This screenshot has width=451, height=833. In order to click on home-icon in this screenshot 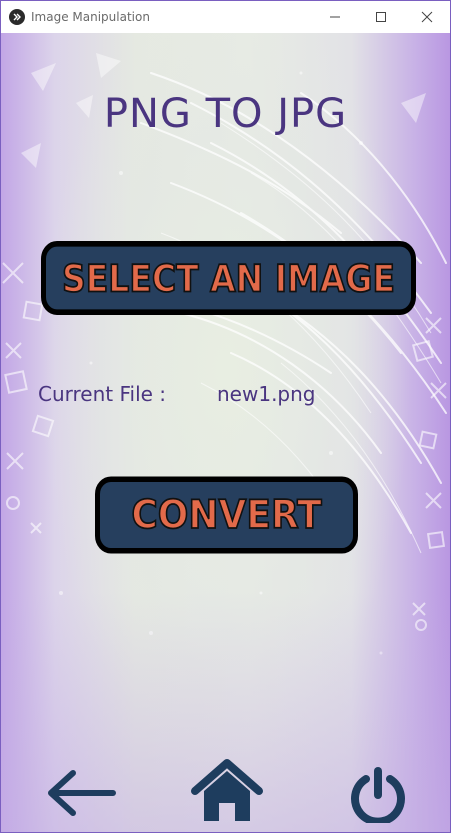, I will do `click(227, 790)`.